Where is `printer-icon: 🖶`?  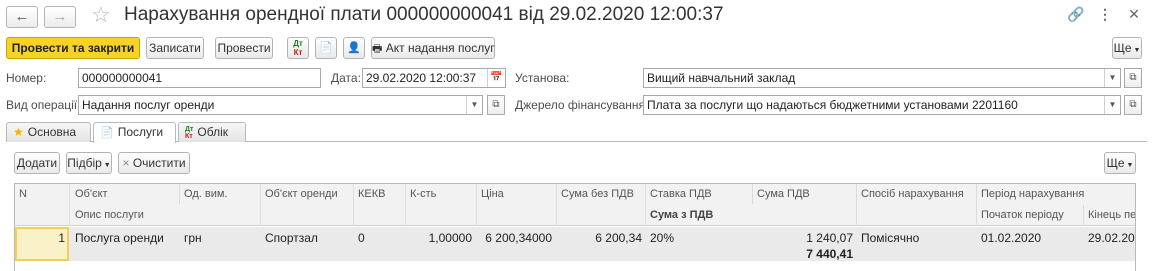 printer-icon: 🖶 is located at coordinates (377, 49).